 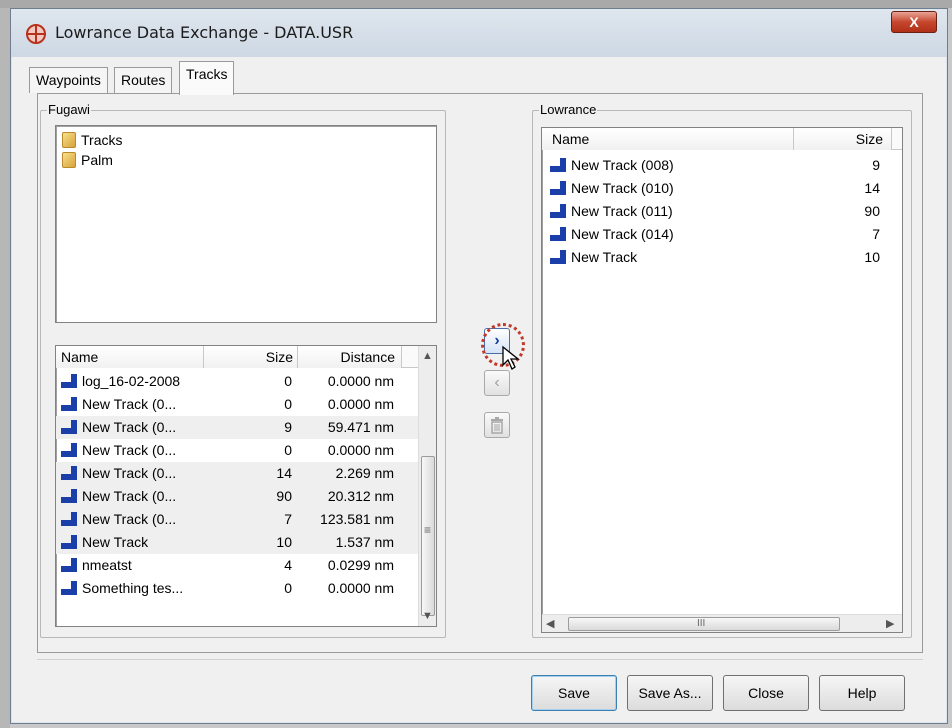 What do you see at coordinates (115, 542) in the screenshot?
I see `track-name: New Track` at bounding box center [115, 542].